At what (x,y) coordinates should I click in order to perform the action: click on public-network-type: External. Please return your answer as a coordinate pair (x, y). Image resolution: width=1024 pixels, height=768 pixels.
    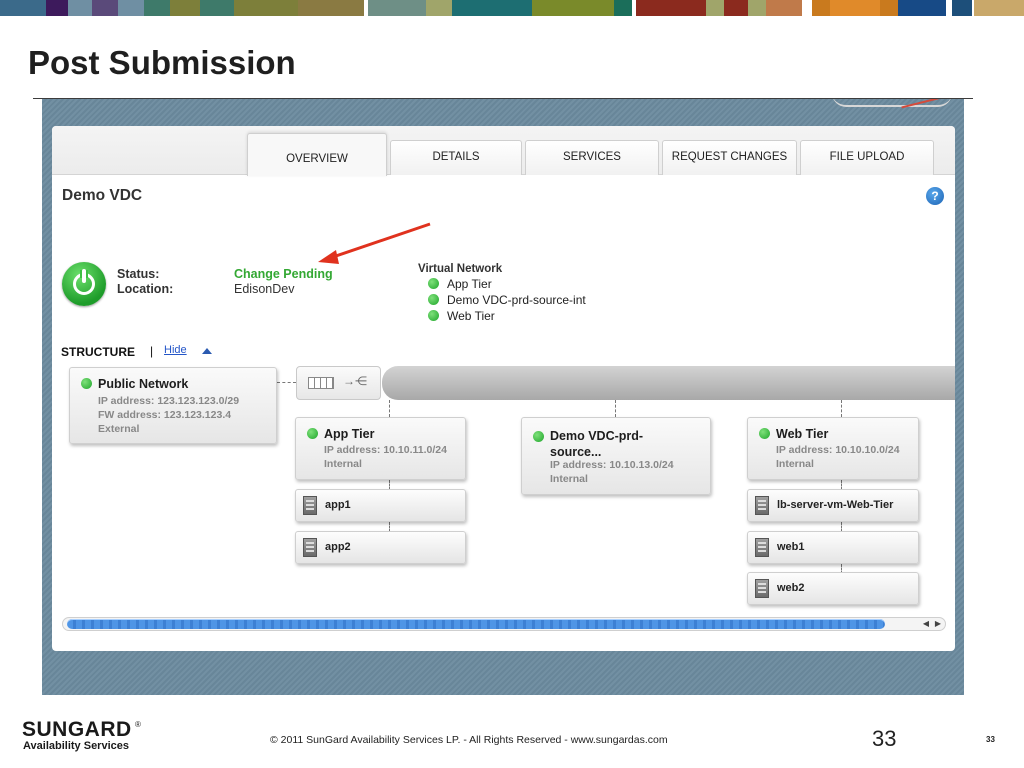
    Looking at the image, I should click on (119, 429).